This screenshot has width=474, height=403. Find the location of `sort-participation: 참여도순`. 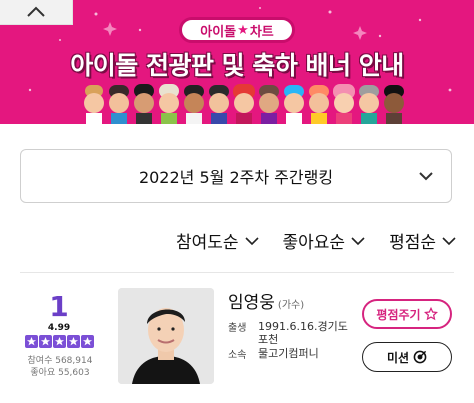

sort-participation: 참여도순 is located at coordinates (217, 240).